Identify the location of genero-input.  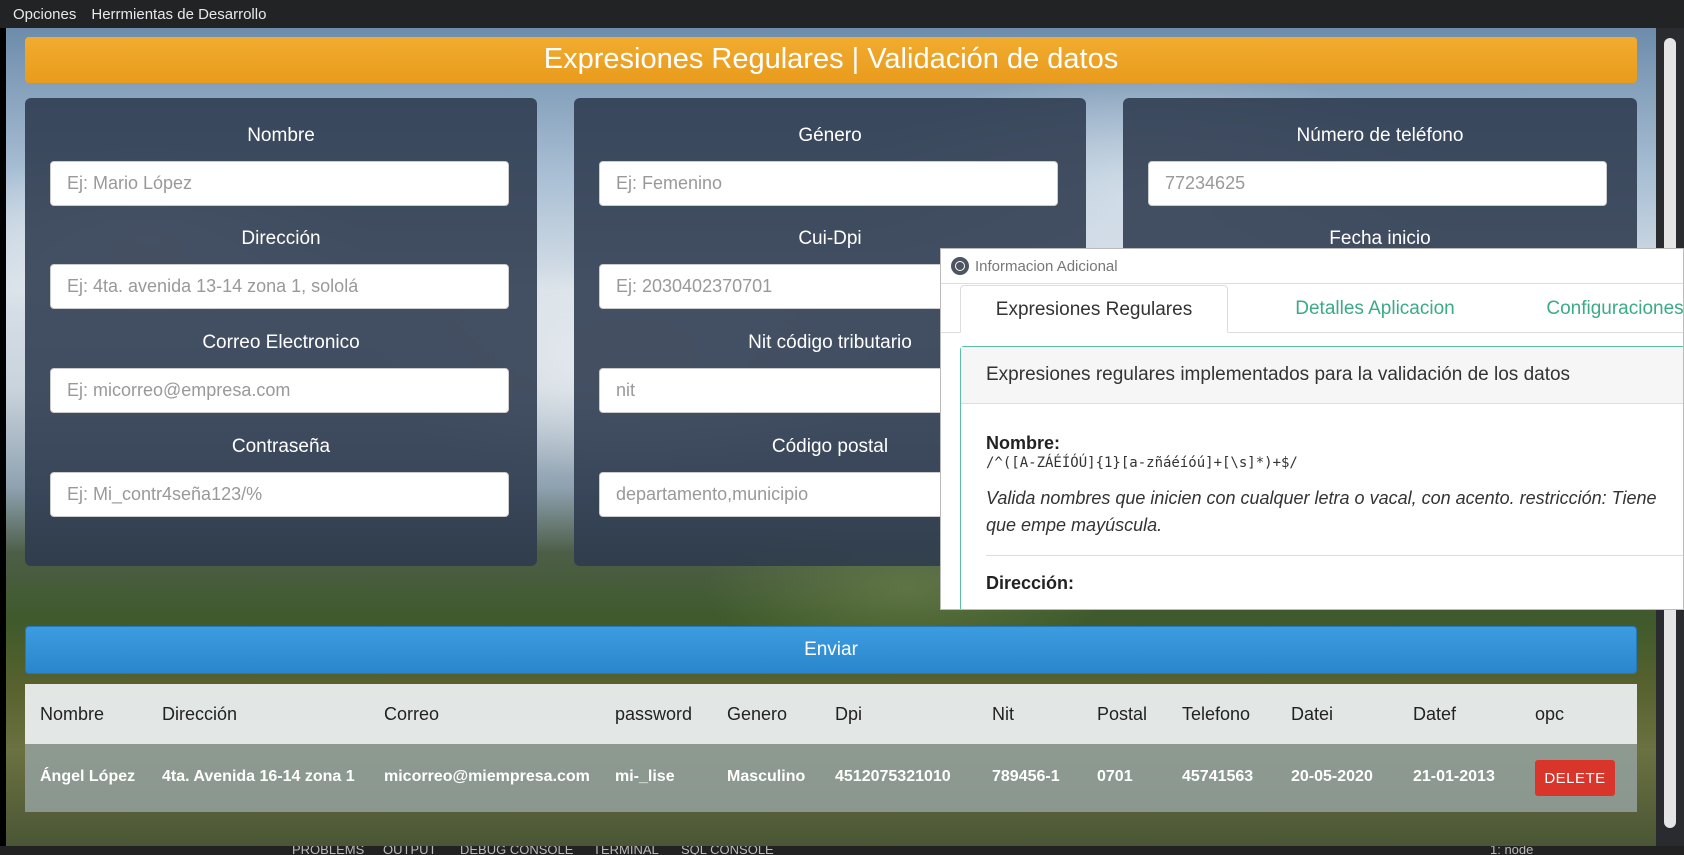
(828, 183).